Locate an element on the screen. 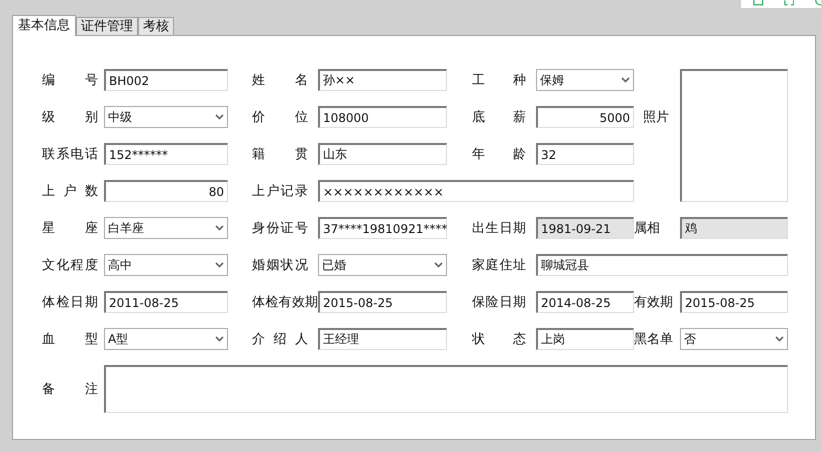  field-label: 保险日期 is located at coordinates (499, 302).